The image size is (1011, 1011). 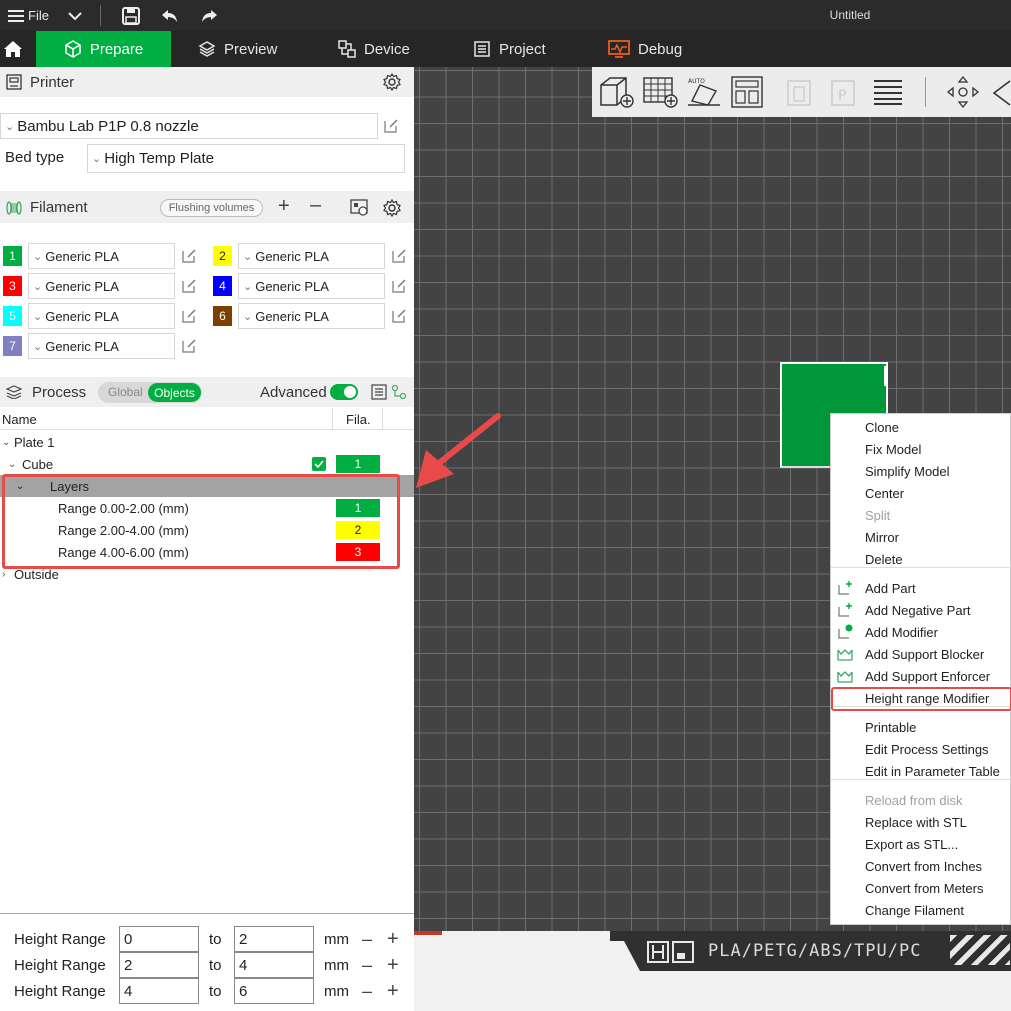 What do you see at coordinates (893, 449) in the screenshot?
I see `menu-item: Fix Model` at bounding box center [893, 449].